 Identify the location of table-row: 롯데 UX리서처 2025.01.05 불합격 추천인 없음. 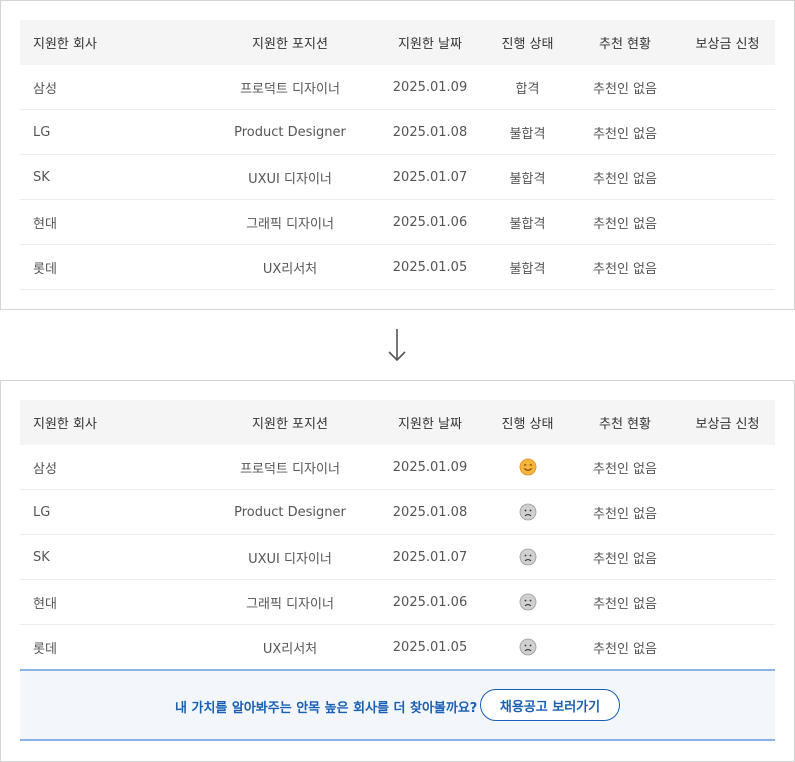
(397, 267).